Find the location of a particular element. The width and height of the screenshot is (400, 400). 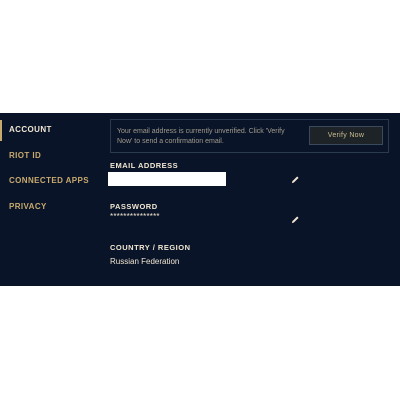

email-field is located at coordinates (167, 179).